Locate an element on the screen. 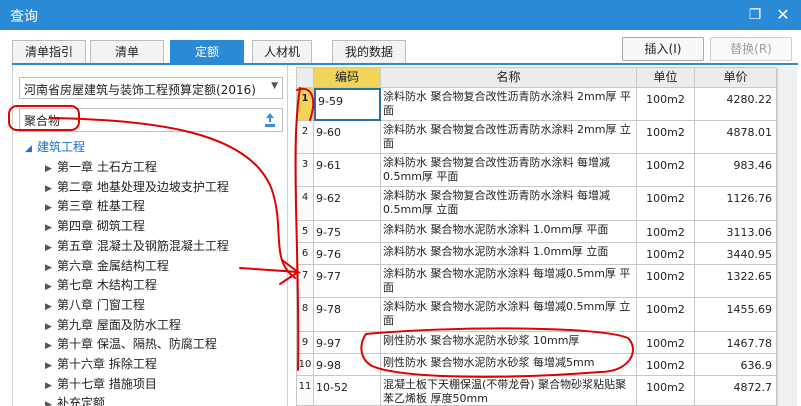 Image resolution: width=801 pixels, height=406 pixels. grid-cell-name: 刚性防水 聚合物水泥防水砂浆 每增减5mm is located at coordinates (509, 365).